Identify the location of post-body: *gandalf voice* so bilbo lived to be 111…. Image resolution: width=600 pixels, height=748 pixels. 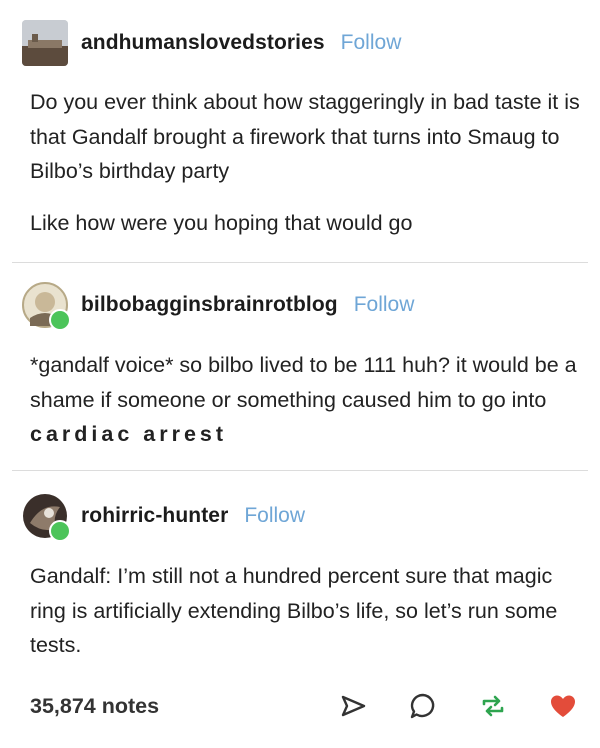
(305, 400).